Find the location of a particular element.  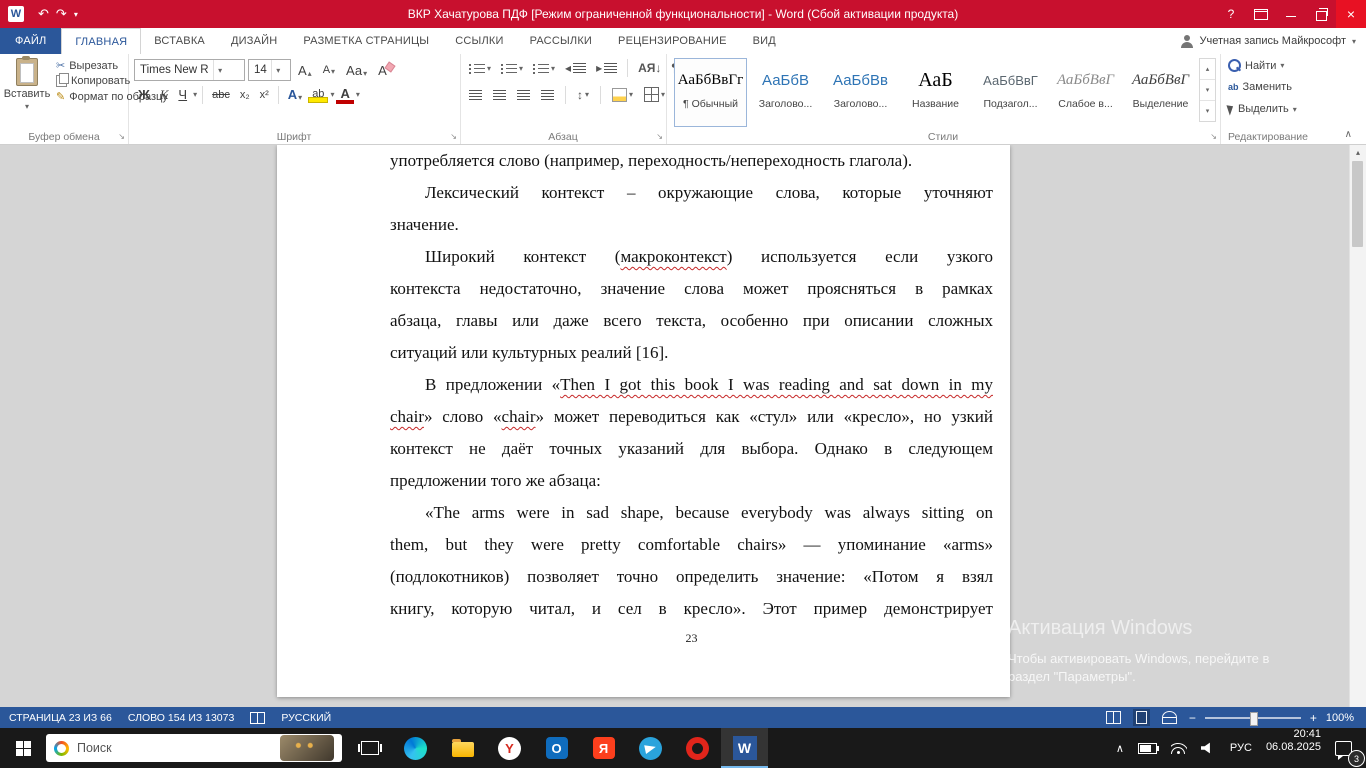

line-spacing-button: ↕ ▾ is located at coordinates (583, 95).